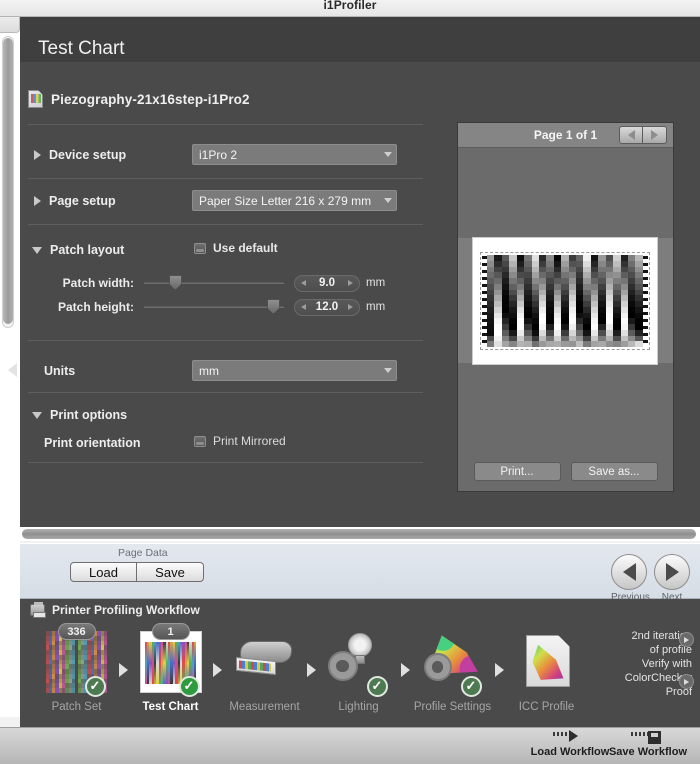 The image size is (700, 764). I want to click on panel-collapse-handle-icon, so click(12, 370).